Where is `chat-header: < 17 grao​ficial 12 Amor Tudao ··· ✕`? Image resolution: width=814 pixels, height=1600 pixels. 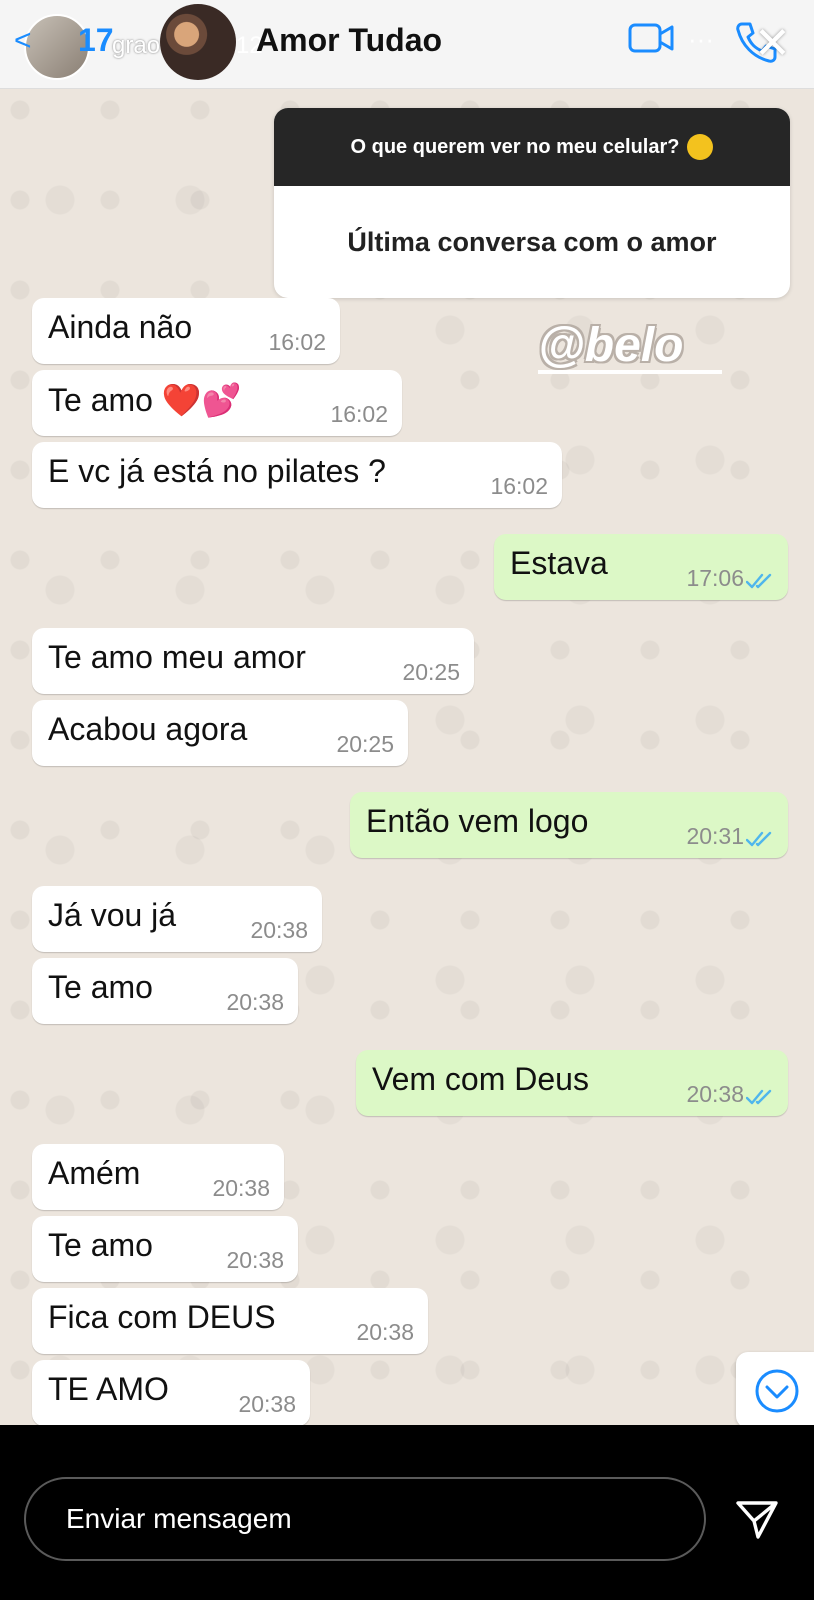
chat-header: < 17 grao​ficial 12 Amor Tudao ··· ✕ is located at coordinates (407, 44).